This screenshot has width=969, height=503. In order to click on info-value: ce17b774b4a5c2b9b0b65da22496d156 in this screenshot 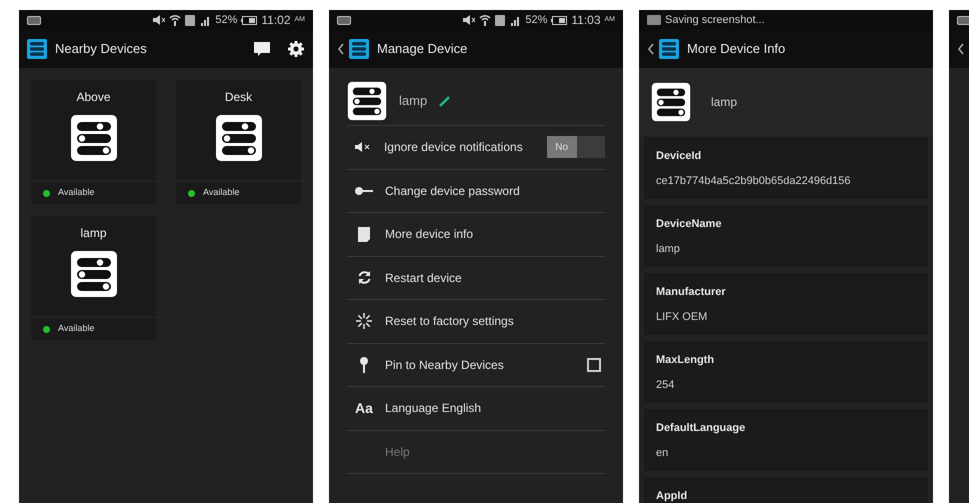, I will do `click(754, 181)`.